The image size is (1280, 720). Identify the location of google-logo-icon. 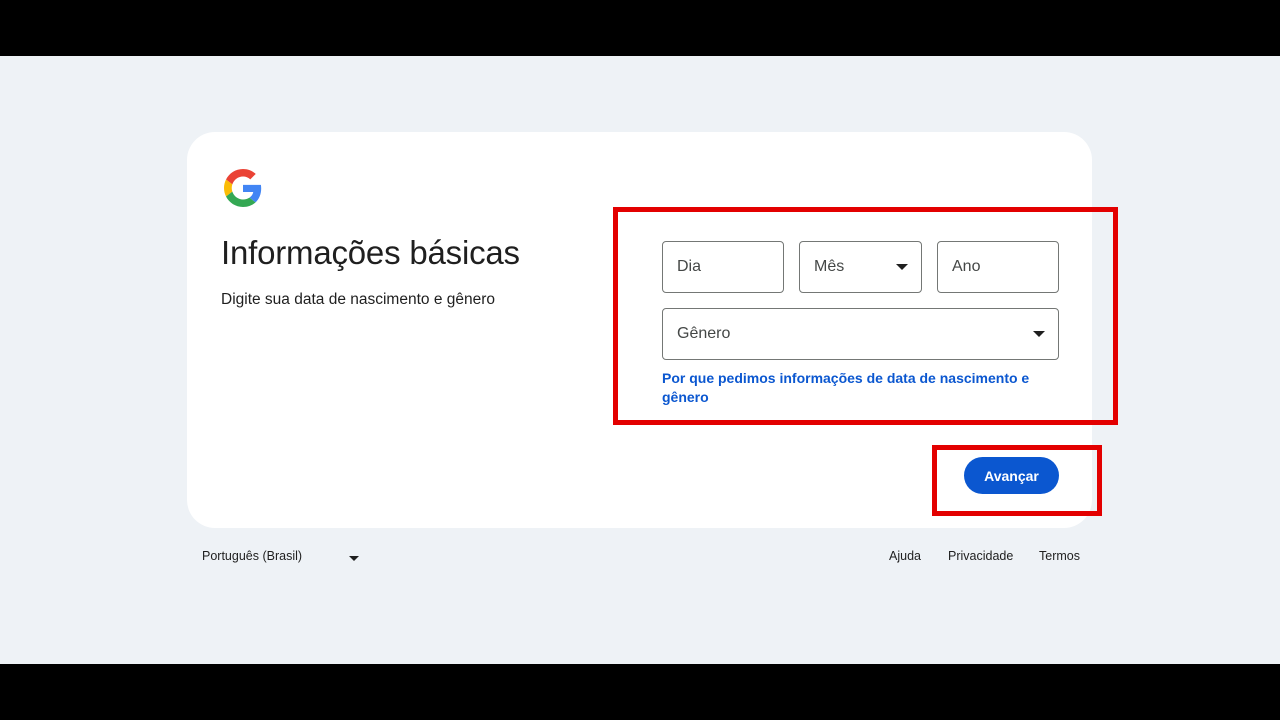
(243, 188).